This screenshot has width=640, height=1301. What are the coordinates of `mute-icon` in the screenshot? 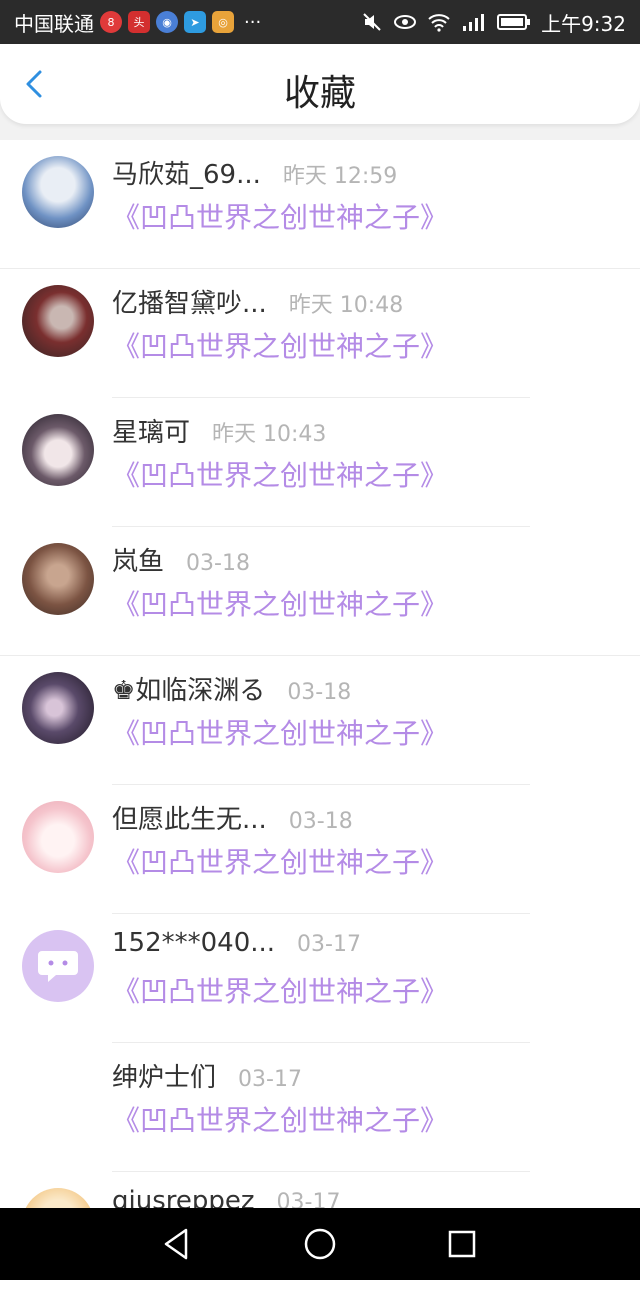 It's located at (372, 22).